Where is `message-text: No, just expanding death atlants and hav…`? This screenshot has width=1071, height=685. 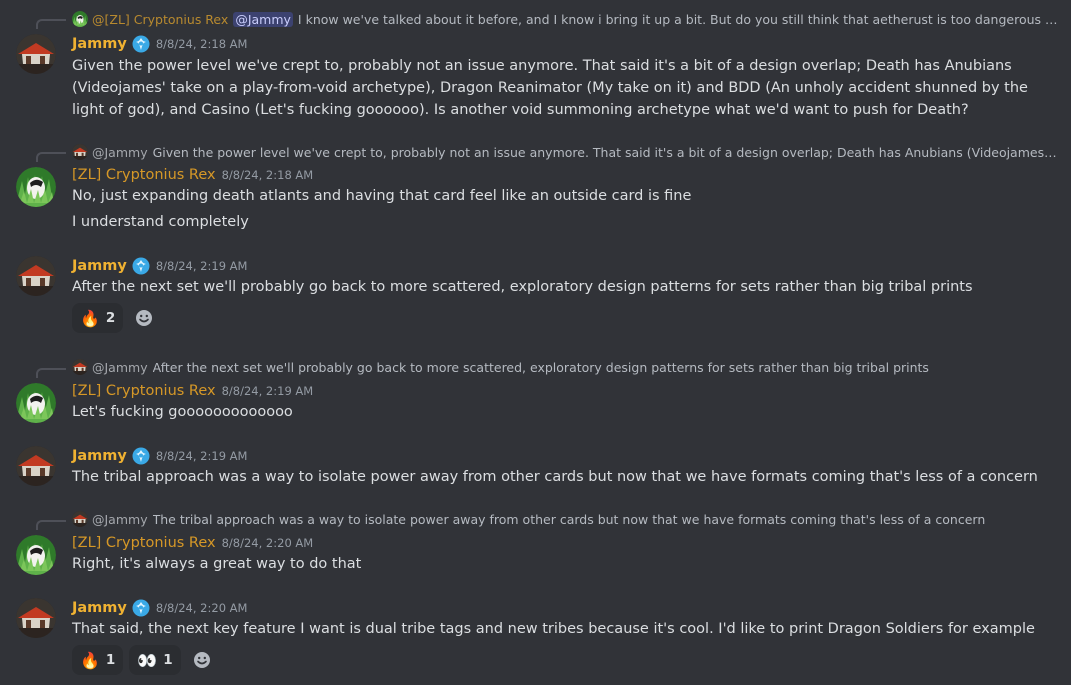 message-text: No, just expanding death atlants and hav… is located at coordinates (382, 196).